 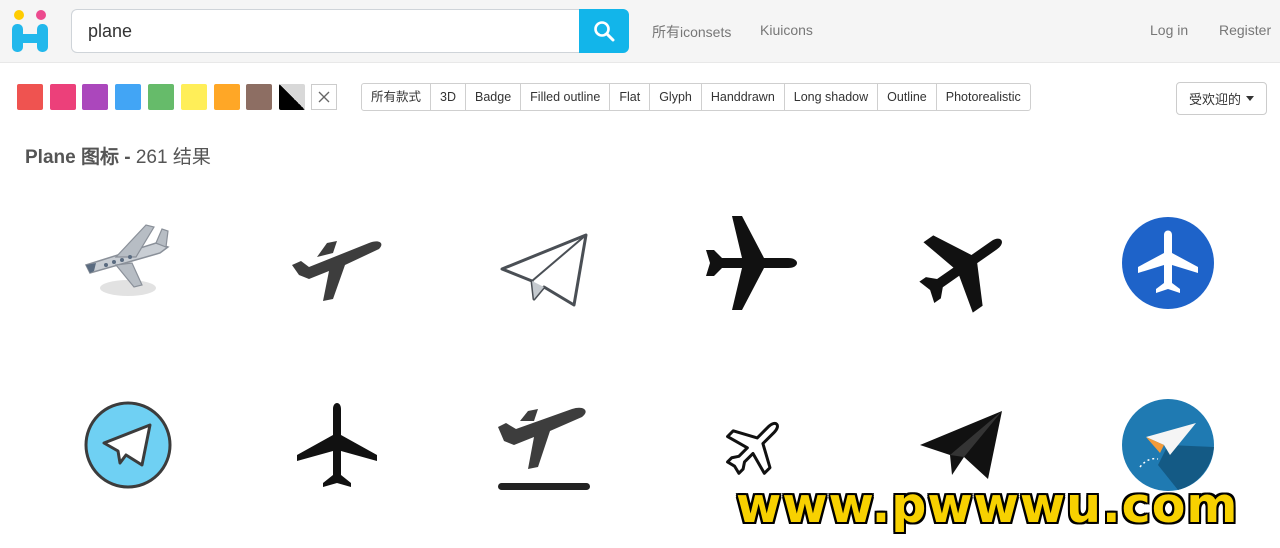 What do you see at coordinates (982, 97) in the screenshot?
I see `style-photorealistic: Photorealistic` at bounding box center [982, 97].